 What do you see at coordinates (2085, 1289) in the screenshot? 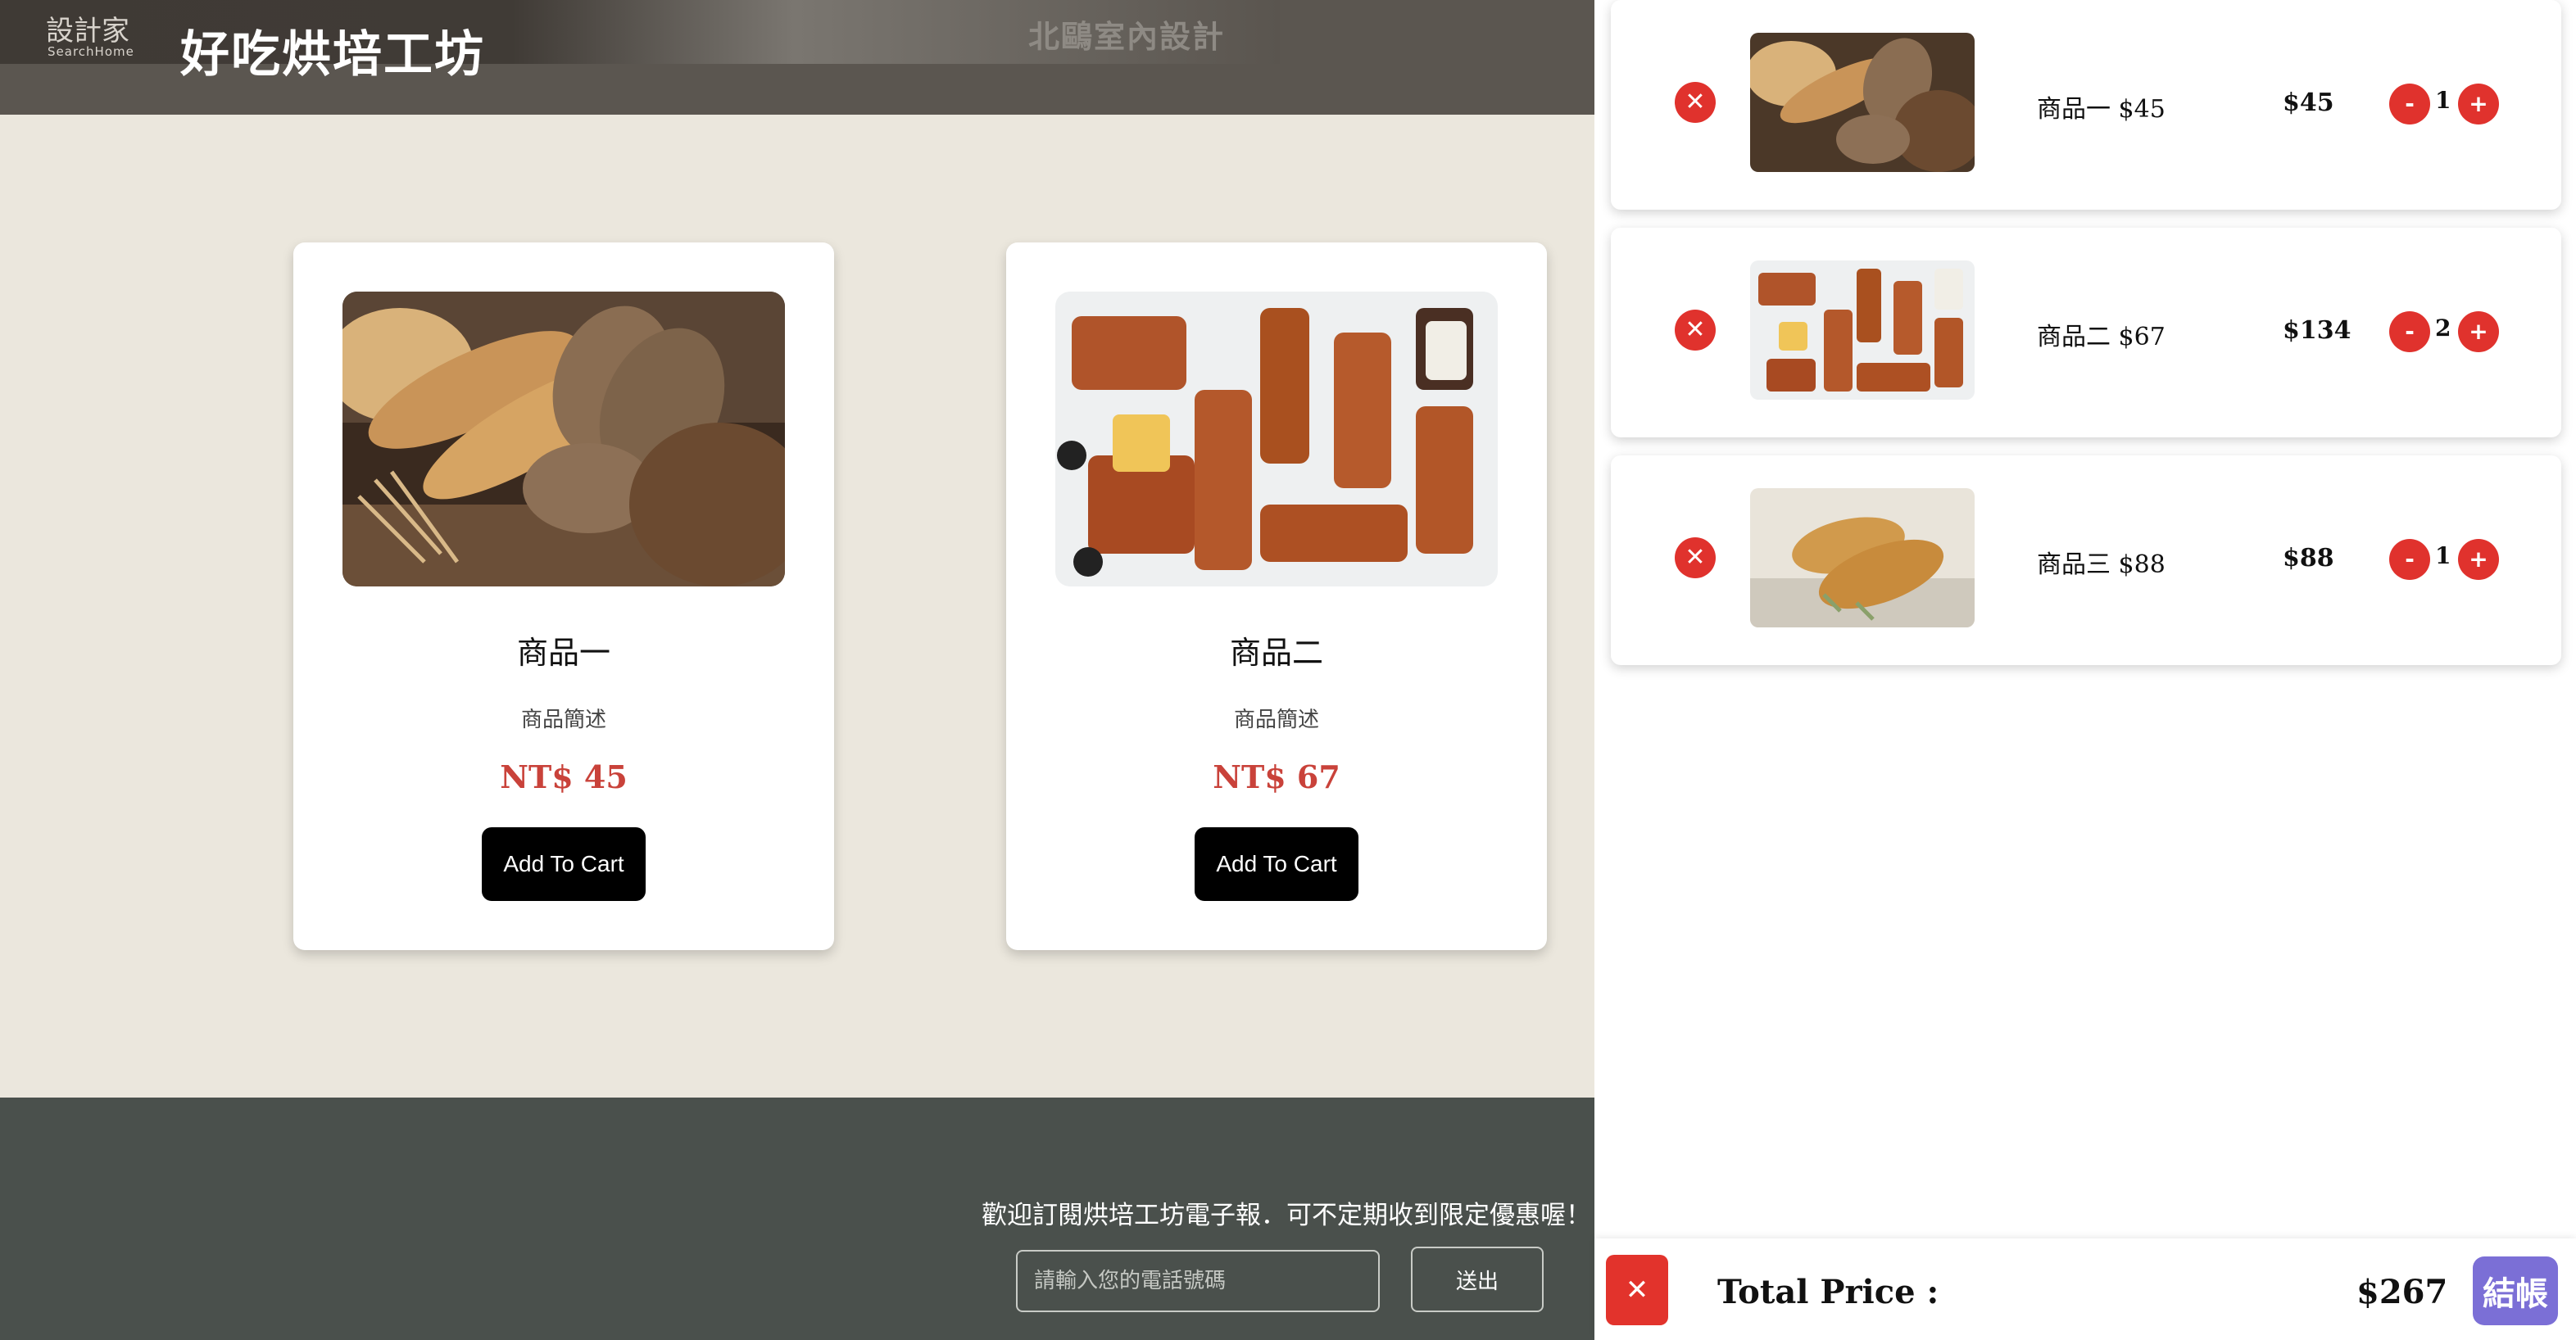
I see `cart-summary: ✕ Total Price : $267 結帳` at bounding box center [2085, 1289].